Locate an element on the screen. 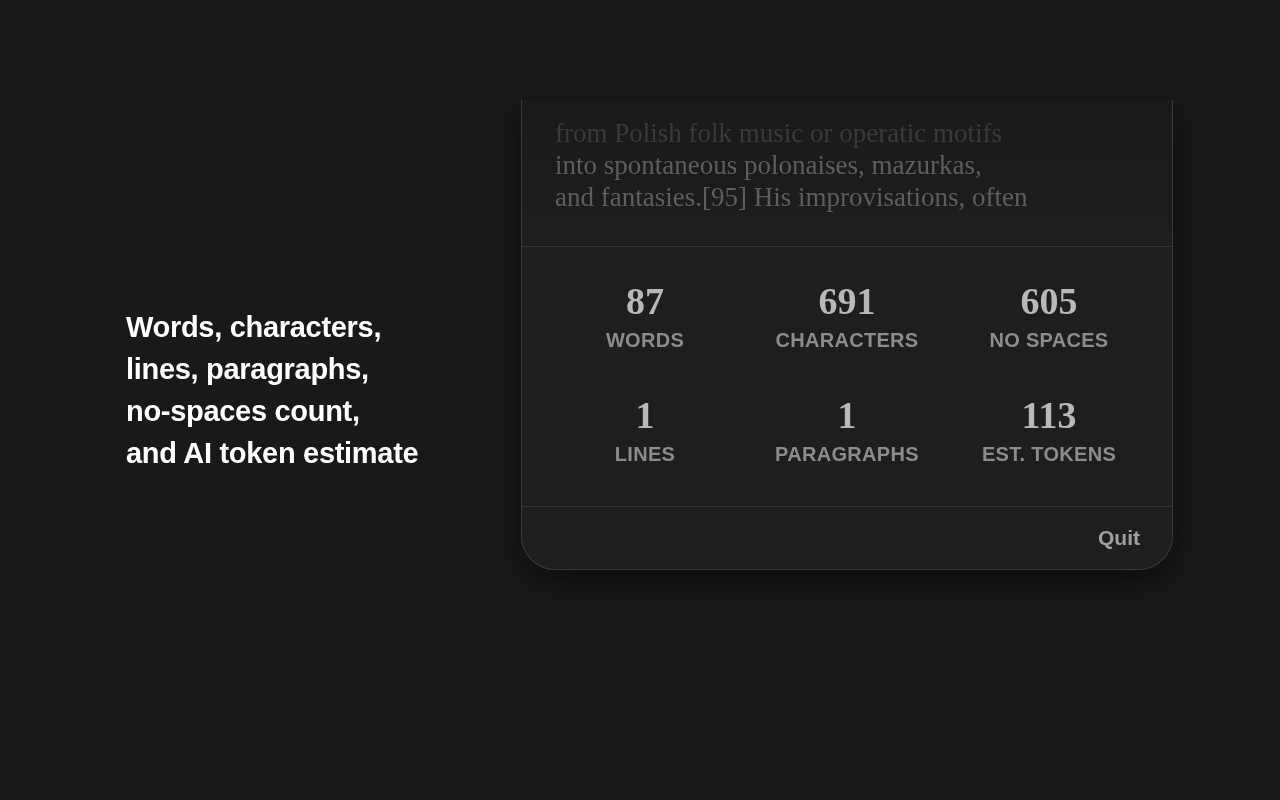 The image size is (1280, 800). preview-line: into spontaneous polonaises, mazurkas, is located at coordinates (769, 165).